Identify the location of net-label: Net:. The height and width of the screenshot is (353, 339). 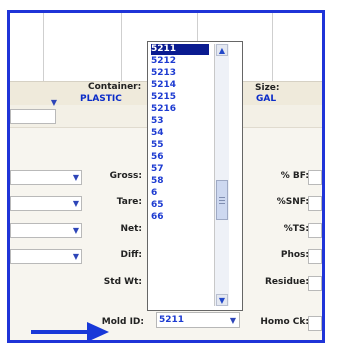
(131, 229).